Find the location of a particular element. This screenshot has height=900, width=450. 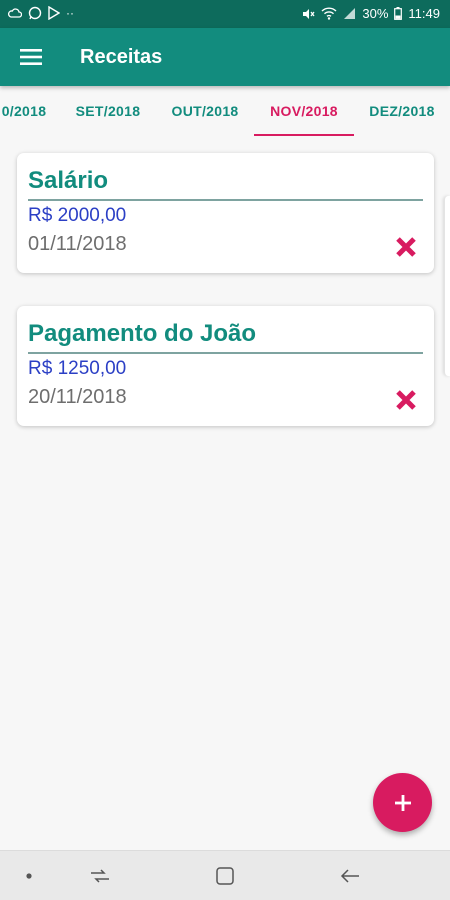

mute-icon is located at coordinates (309, 13).